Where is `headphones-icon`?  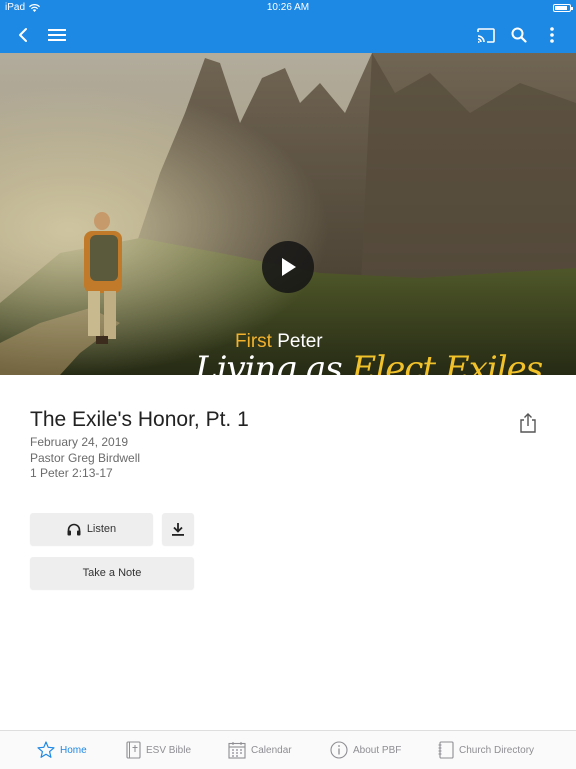 headphones-icon is located at coordinates (74, 529).